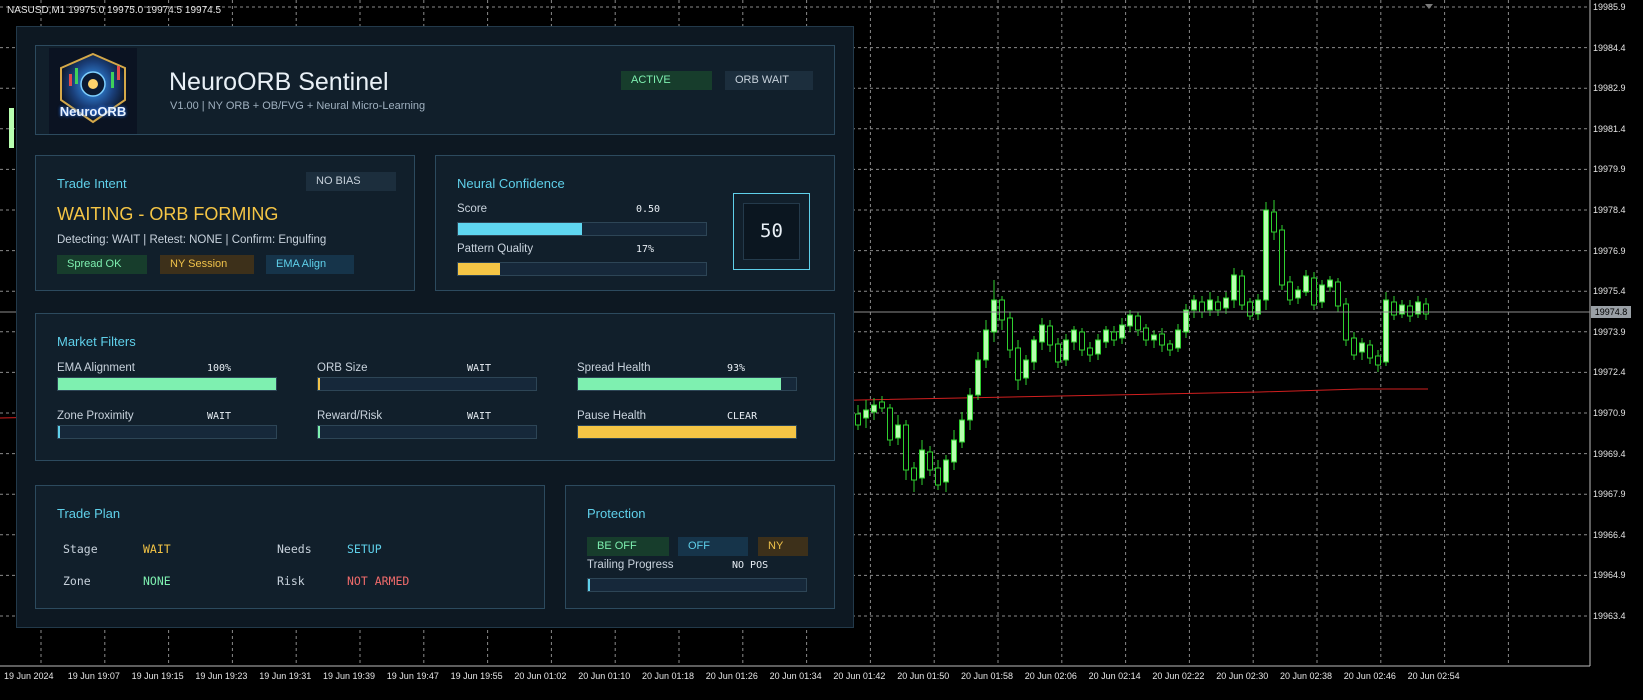 Image resolution: width=1643 pixels, height=700 pixels. I want to click on zone-value: NONE, so click(157, 581).